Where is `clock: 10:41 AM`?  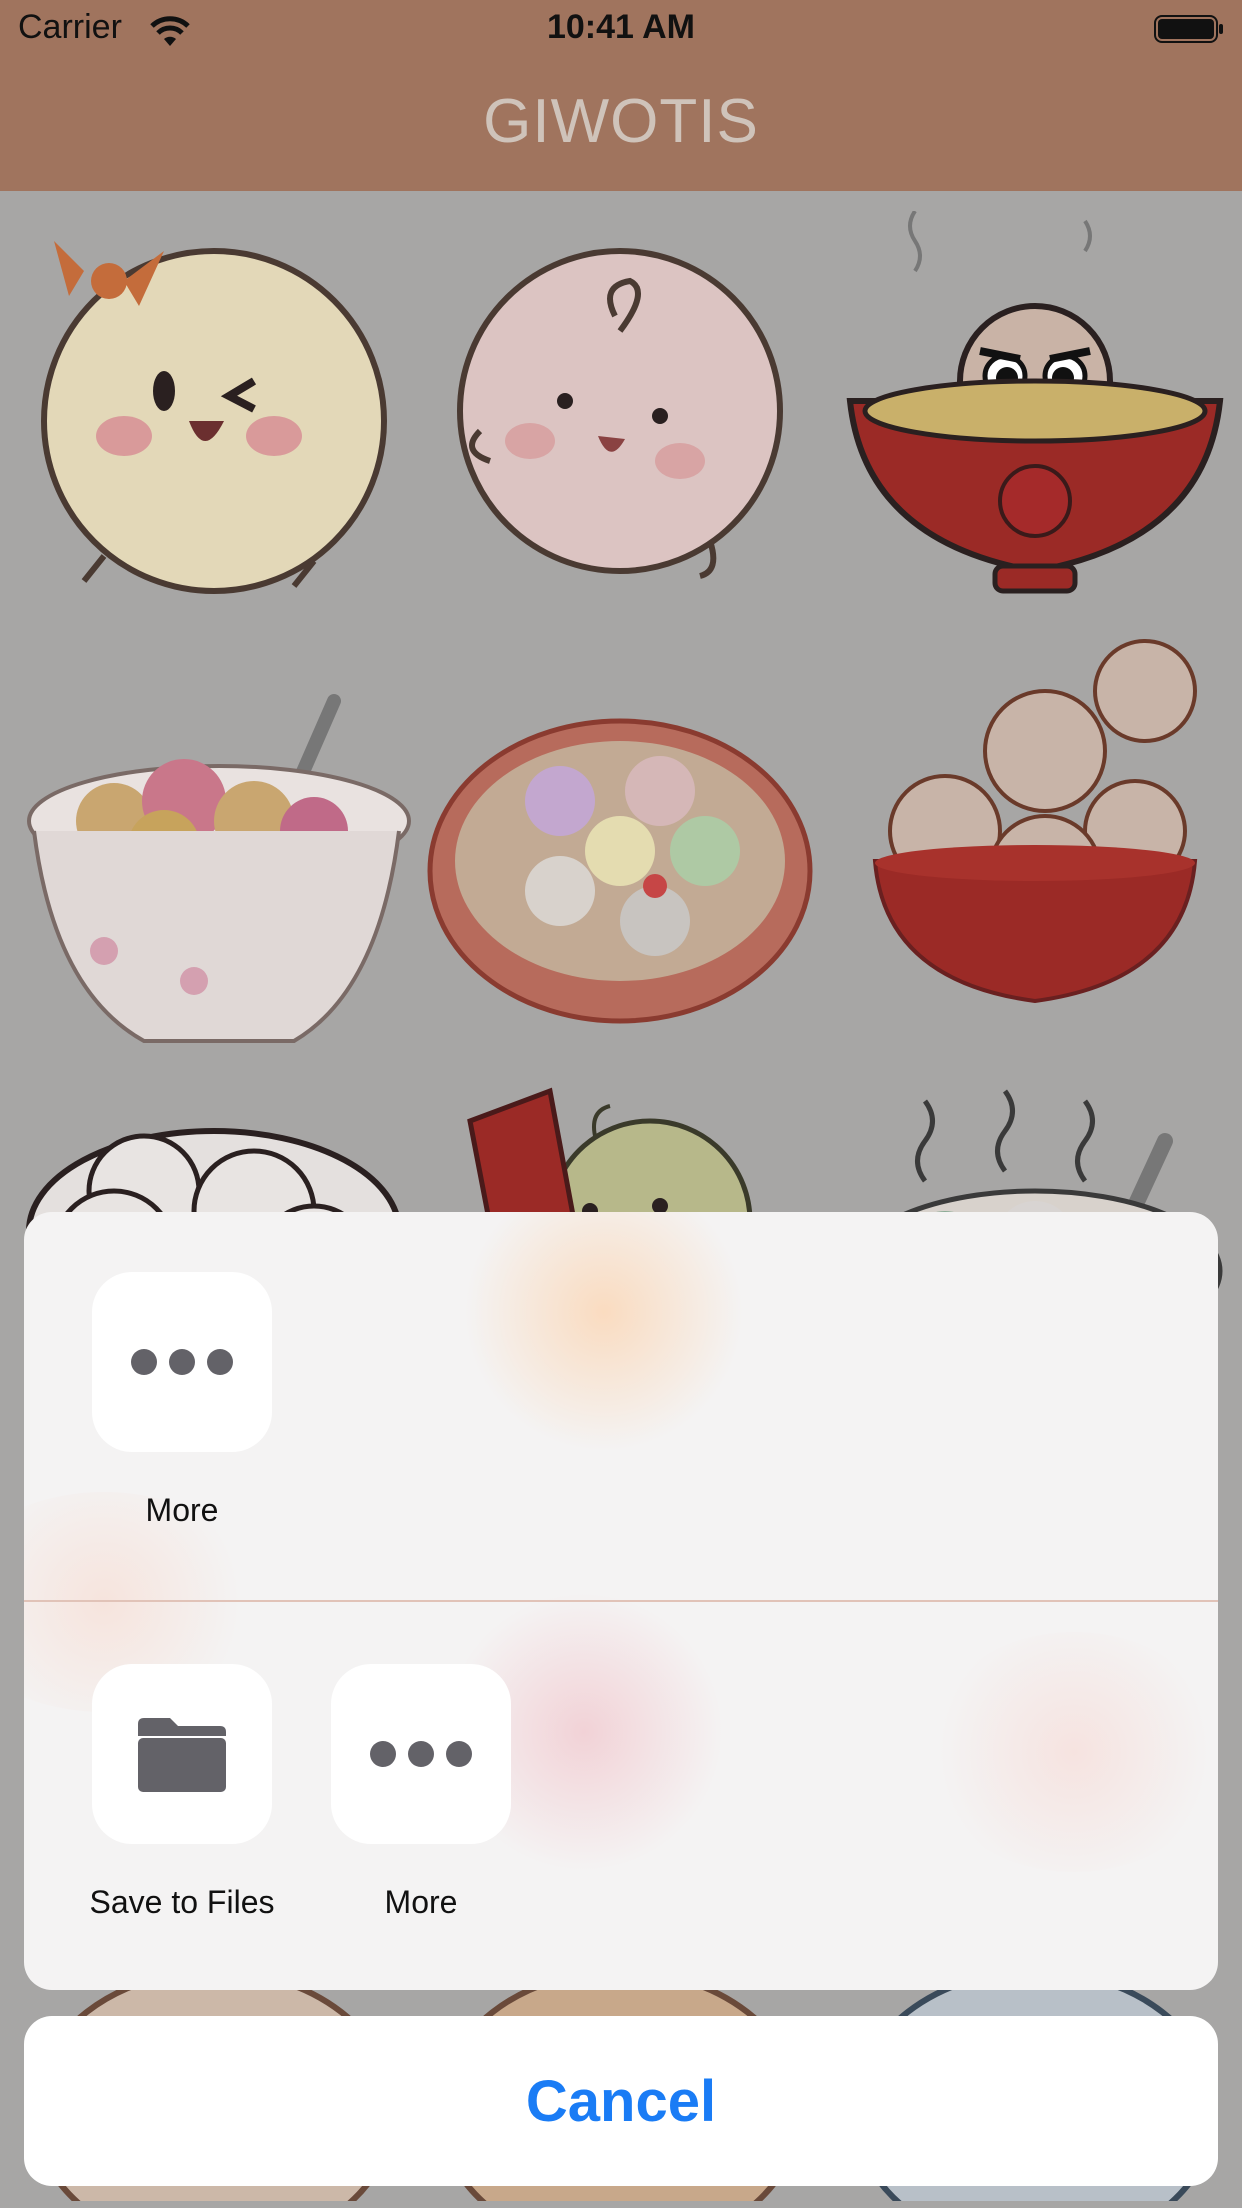 clock: 10:41 AM is located at coordinates (621, 27).